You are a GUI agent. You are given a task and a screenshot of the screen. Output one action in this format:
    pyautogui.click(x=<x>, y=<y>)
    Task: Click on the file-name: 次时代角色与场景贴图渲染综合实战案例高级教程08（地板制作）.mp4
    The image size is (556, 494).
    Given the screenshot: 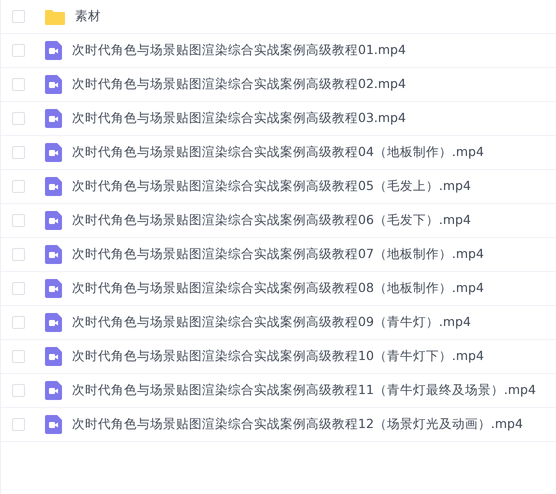 What is the action you would take?
    pyautogui.click(x=278, y=288)
    